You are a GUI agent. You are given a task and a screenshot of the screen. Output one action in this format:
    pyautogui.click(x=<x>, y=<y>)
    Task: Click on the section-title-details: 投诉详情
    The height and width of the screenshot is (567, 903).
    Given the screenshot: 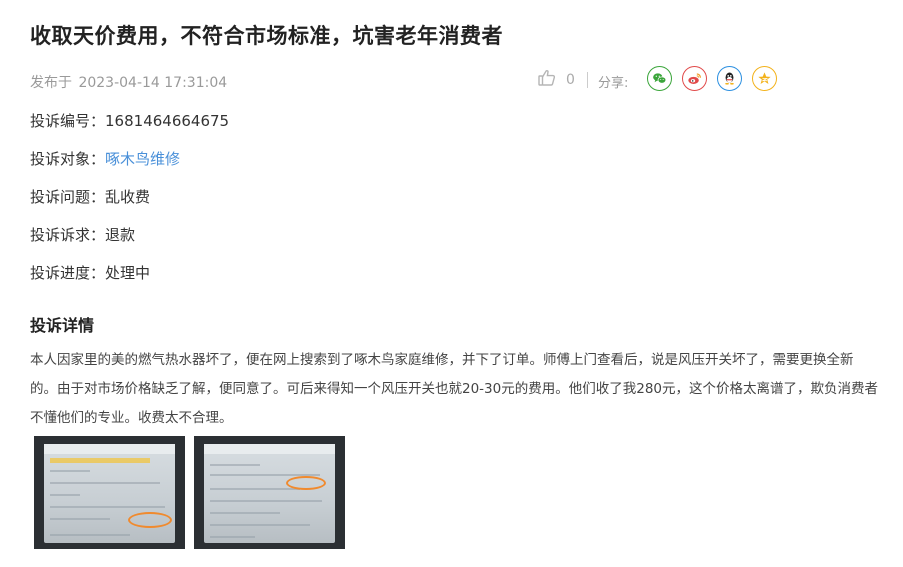 What is the action you would take?
    pyautogui.click(x=62, y=325)
    